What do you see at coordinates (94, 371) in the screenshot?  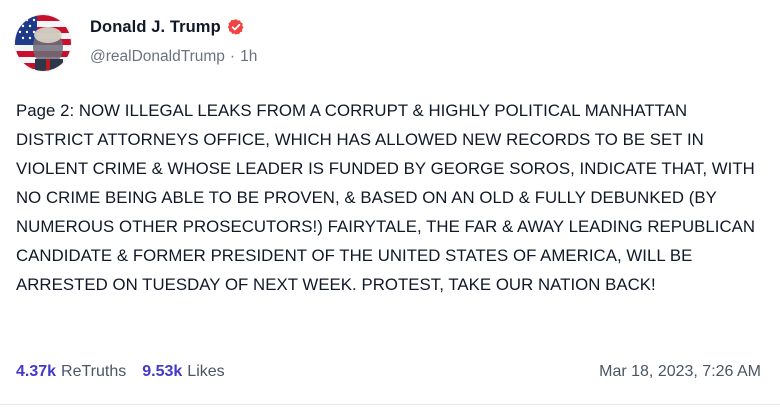 I see `retruths-label: ReTruths` at bounding box center [94, 371].